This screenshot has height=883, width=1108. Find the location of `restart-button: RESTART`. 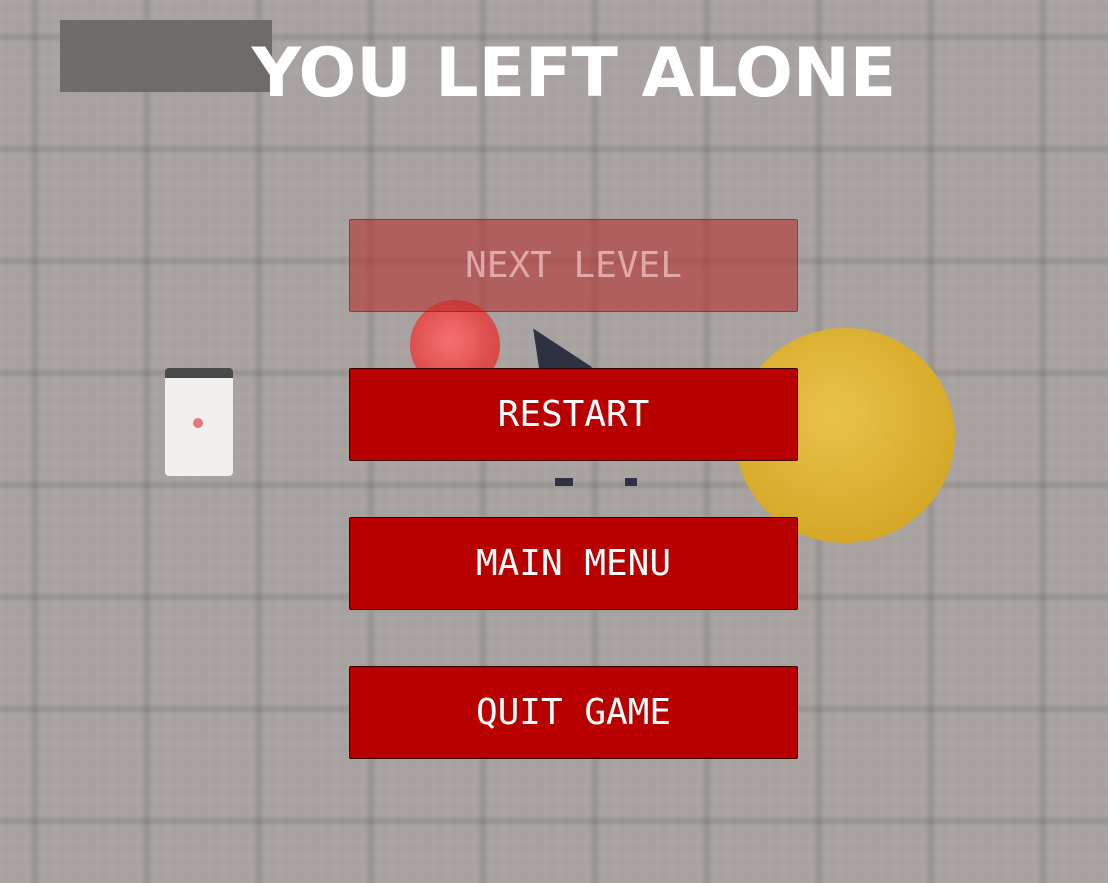

restart-button: RESTART is located at coordinates (573, 414).